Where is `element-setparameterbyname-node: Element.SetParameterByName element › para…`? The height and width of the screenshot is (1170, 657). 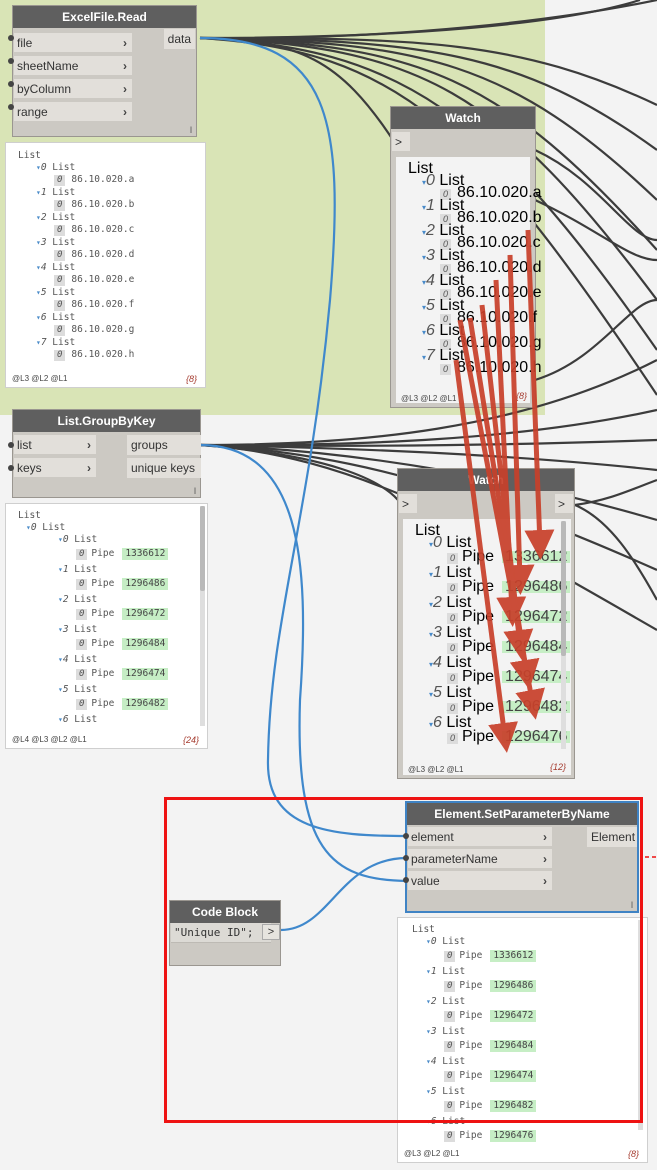
element-setparameterbyname-node: Element.SetParameterByName element › para… is located at coordinates (522, 857).